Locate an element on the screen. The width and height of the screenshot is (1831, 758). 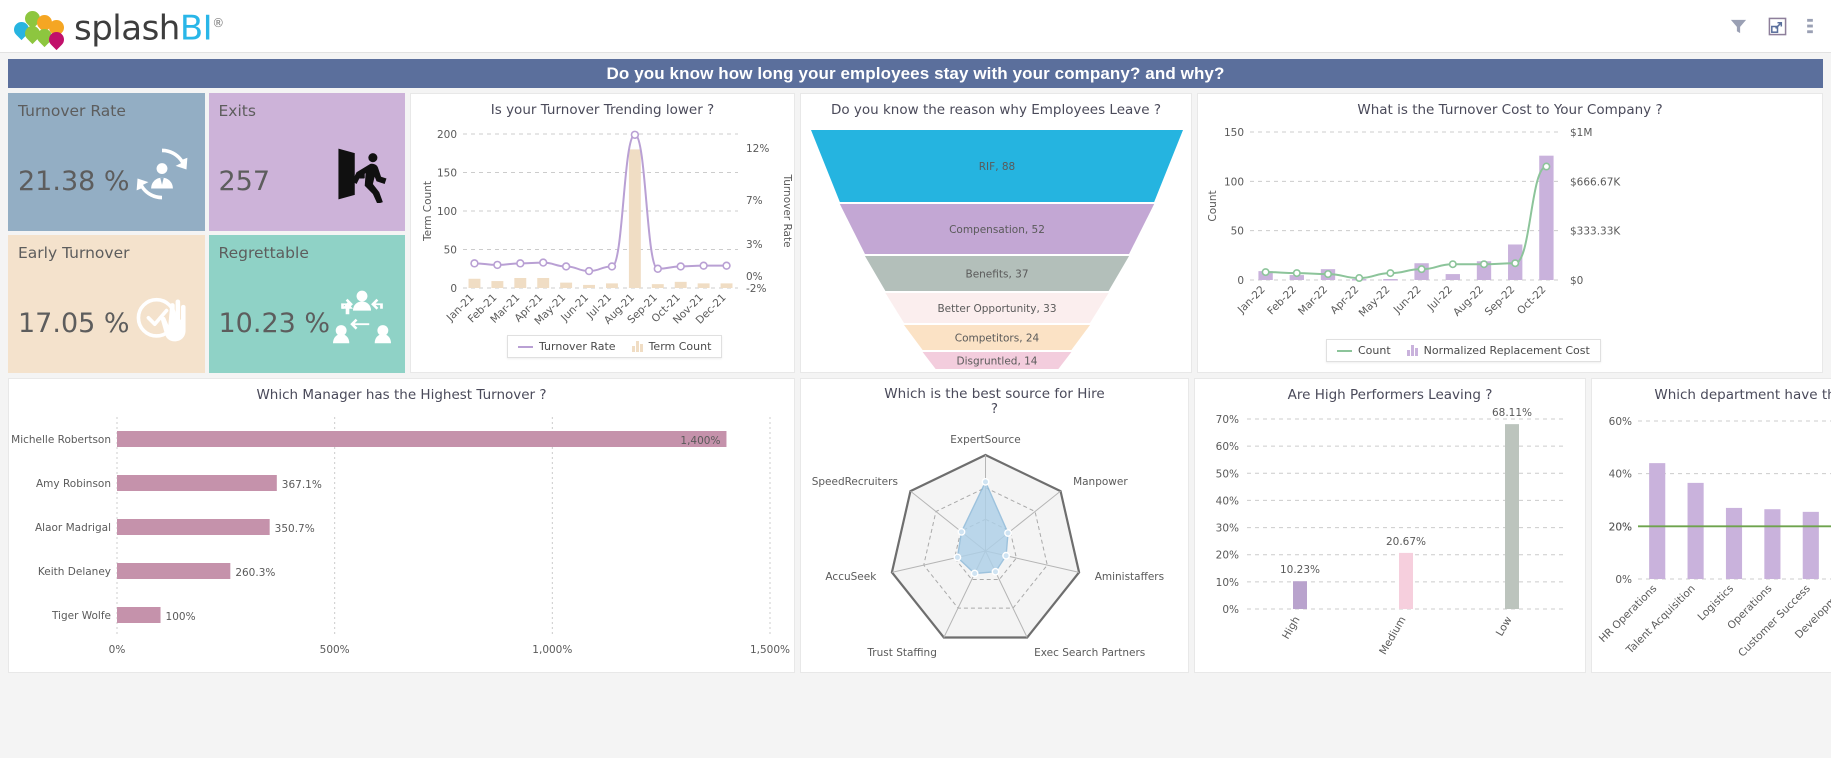
svg-text: 0 is located at coordinates (1240, 281).